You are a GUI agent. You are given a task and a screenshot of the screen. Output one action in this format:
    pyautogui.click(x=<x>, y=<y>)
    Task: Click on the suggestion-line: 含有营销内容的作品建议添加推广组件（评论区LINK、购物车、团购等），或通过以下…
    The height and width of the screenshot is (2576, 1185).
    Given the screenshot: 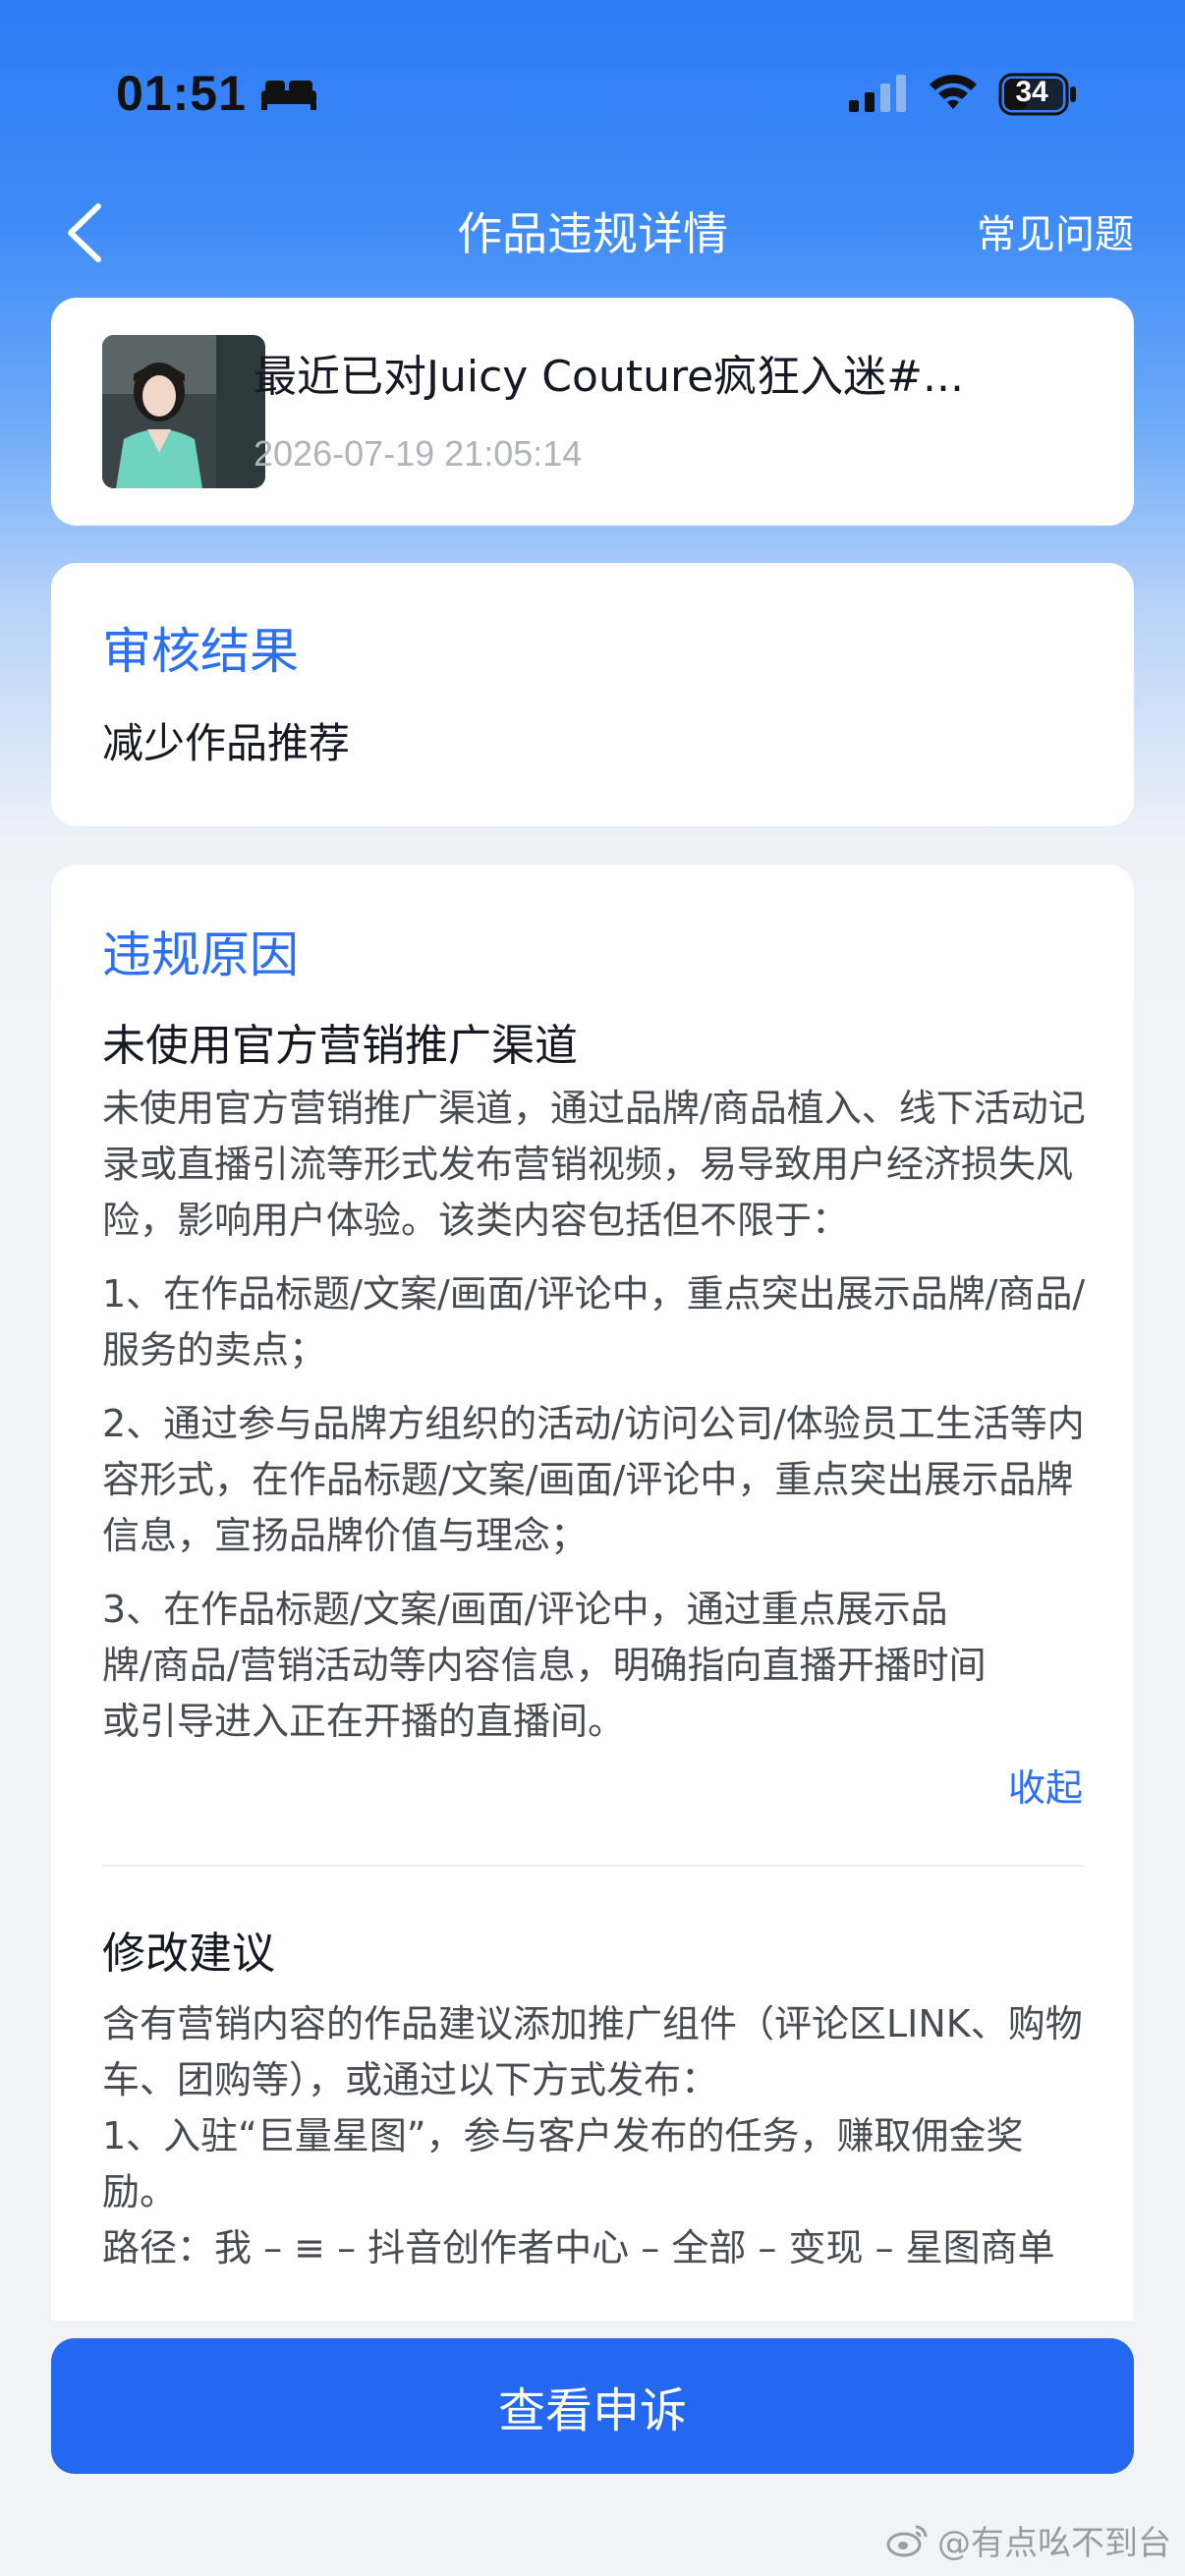 What is the action you would take?
    pyautogui.click(x=592, y=2051)
    